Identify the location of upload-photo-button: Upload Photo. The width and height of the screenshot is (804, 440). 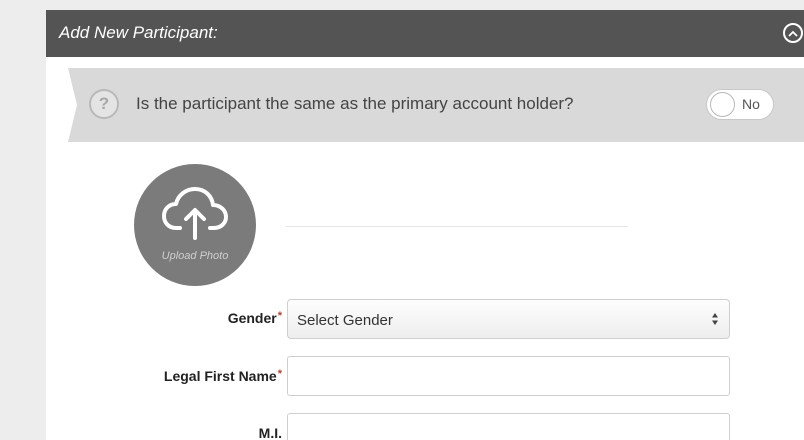
(195, 225).